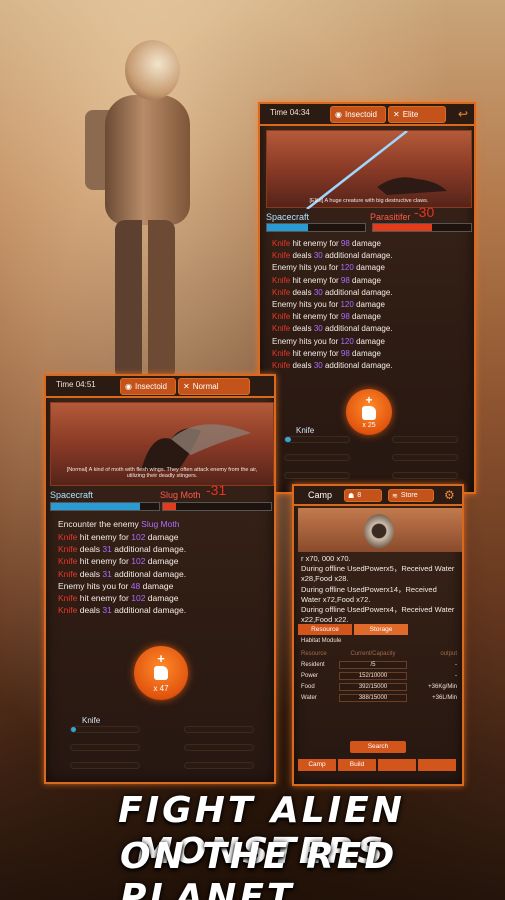  Describe the element at coordinates (410, 114) in the screenshot. I see `difficulty-label: Elite` at that location.